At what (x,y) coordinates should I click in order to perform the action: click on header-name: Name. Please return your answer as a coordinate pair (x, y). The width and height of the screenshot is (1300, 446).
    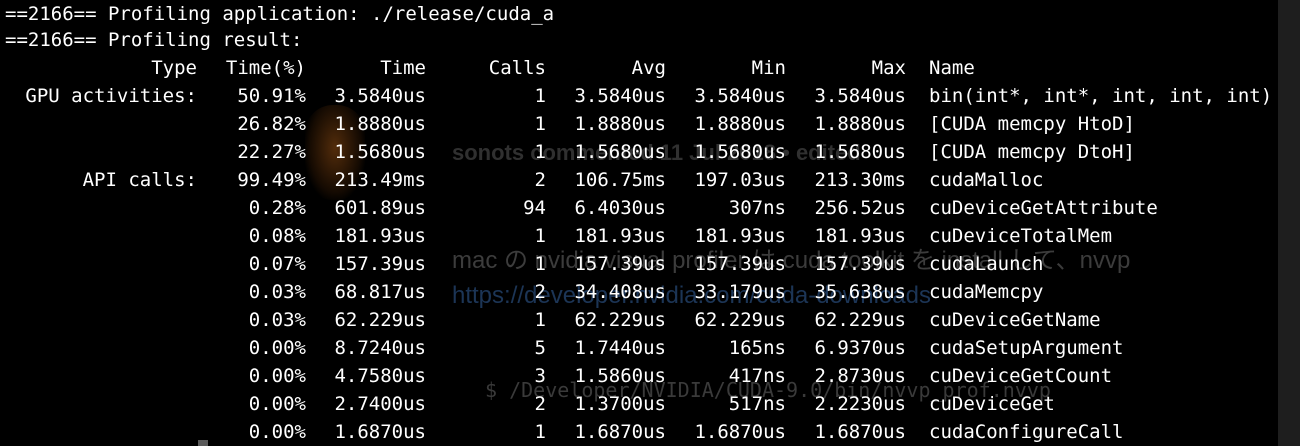
    Looking at the image, I should click on (952, 68).